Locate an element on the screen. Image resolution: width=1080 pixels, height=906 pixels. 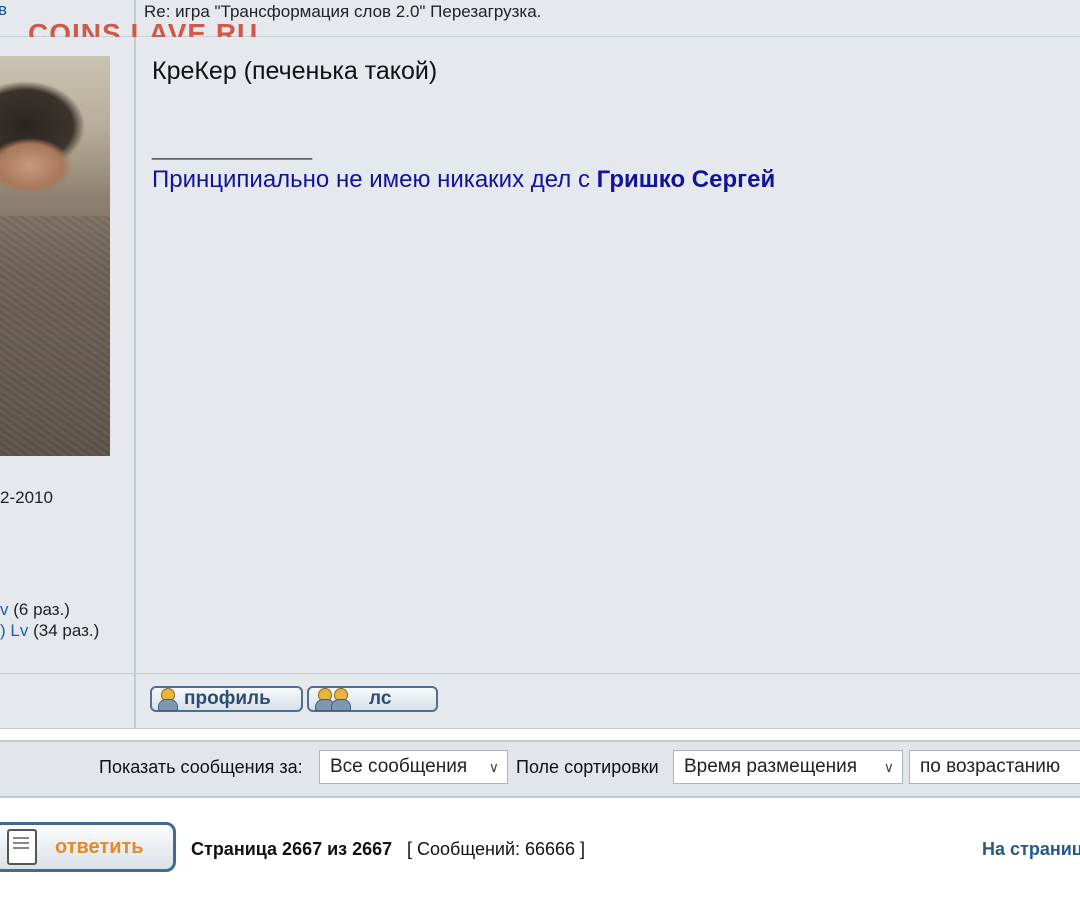
signature-name: Гришко Сергей is located at coordinates (686, 179).